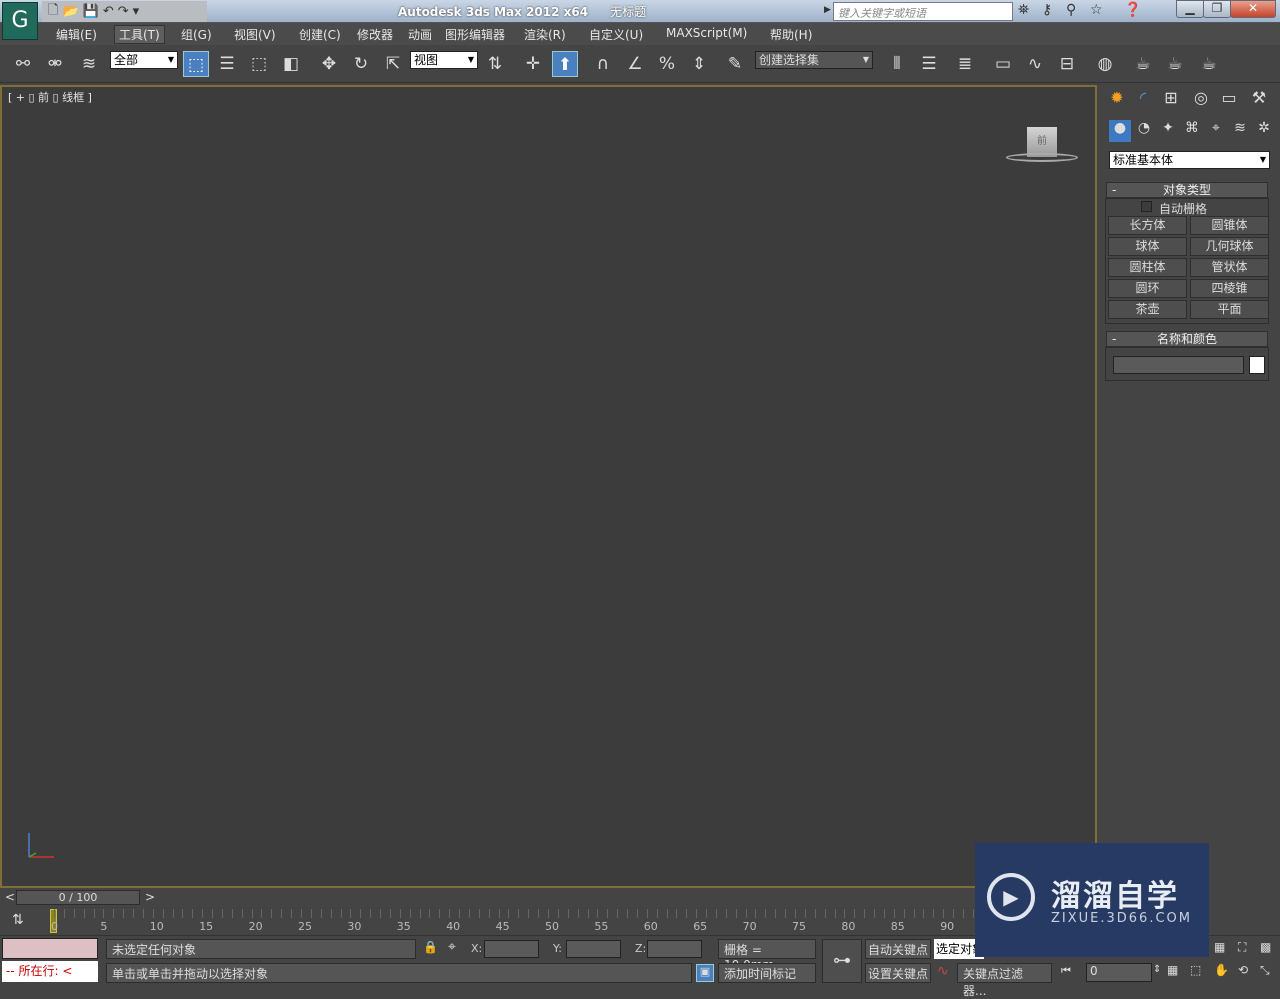 Image resolution: width=1280 pixels, height=999 pixels. Describe the element at coordinates (1259, 100) in the screenshot. I see `utilities-tab-icon: ⚒` at that location.